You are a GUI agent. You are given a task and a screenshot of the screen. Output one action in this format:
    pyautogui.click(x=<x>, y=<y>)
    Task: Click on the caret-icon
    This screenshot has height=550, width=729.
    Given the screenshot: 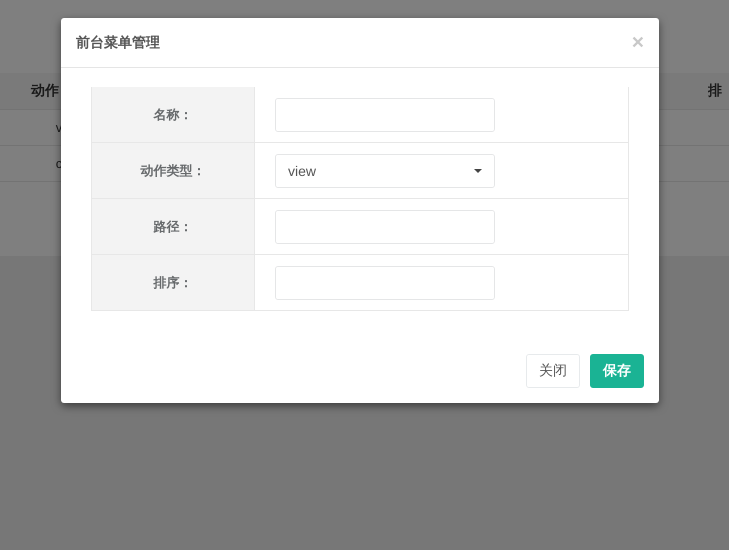 What is the action you would take?
    pyautogui.click(x=478, y=170)
    